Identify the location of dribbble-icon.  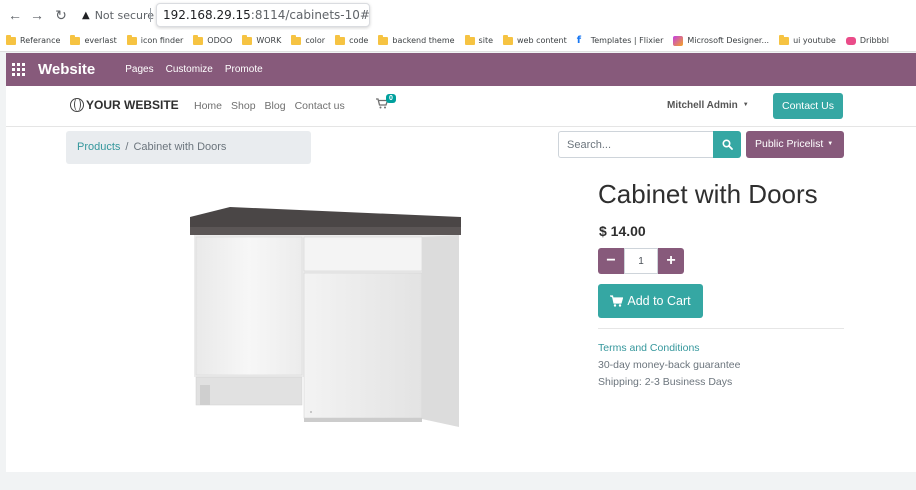
(850, 40).